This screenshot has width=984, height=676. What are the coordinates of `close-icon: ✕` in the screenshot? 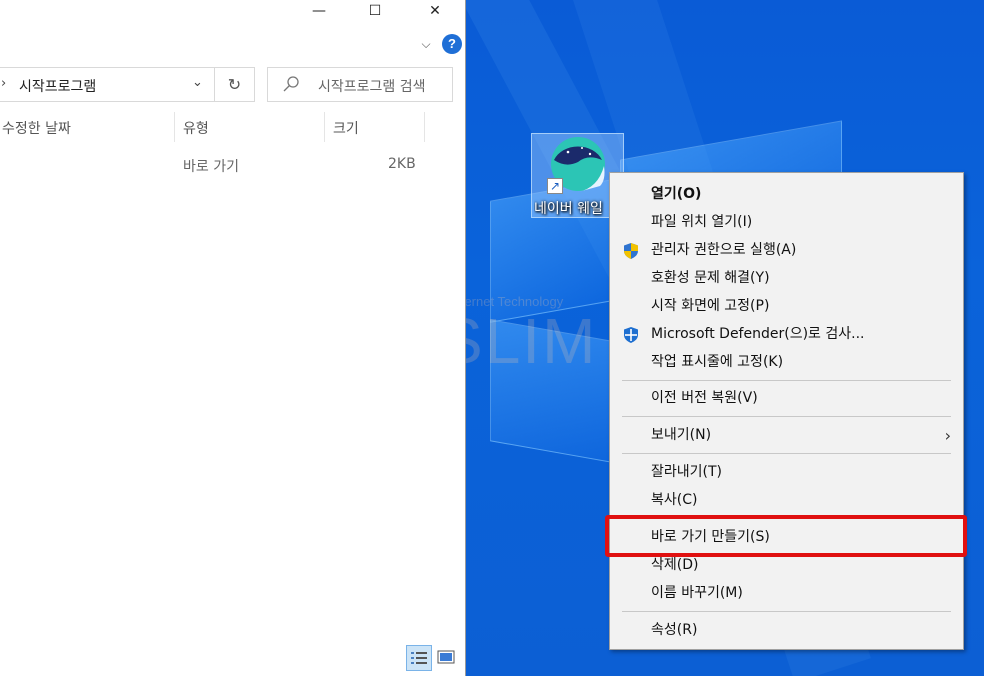 It's located at (435, 11).